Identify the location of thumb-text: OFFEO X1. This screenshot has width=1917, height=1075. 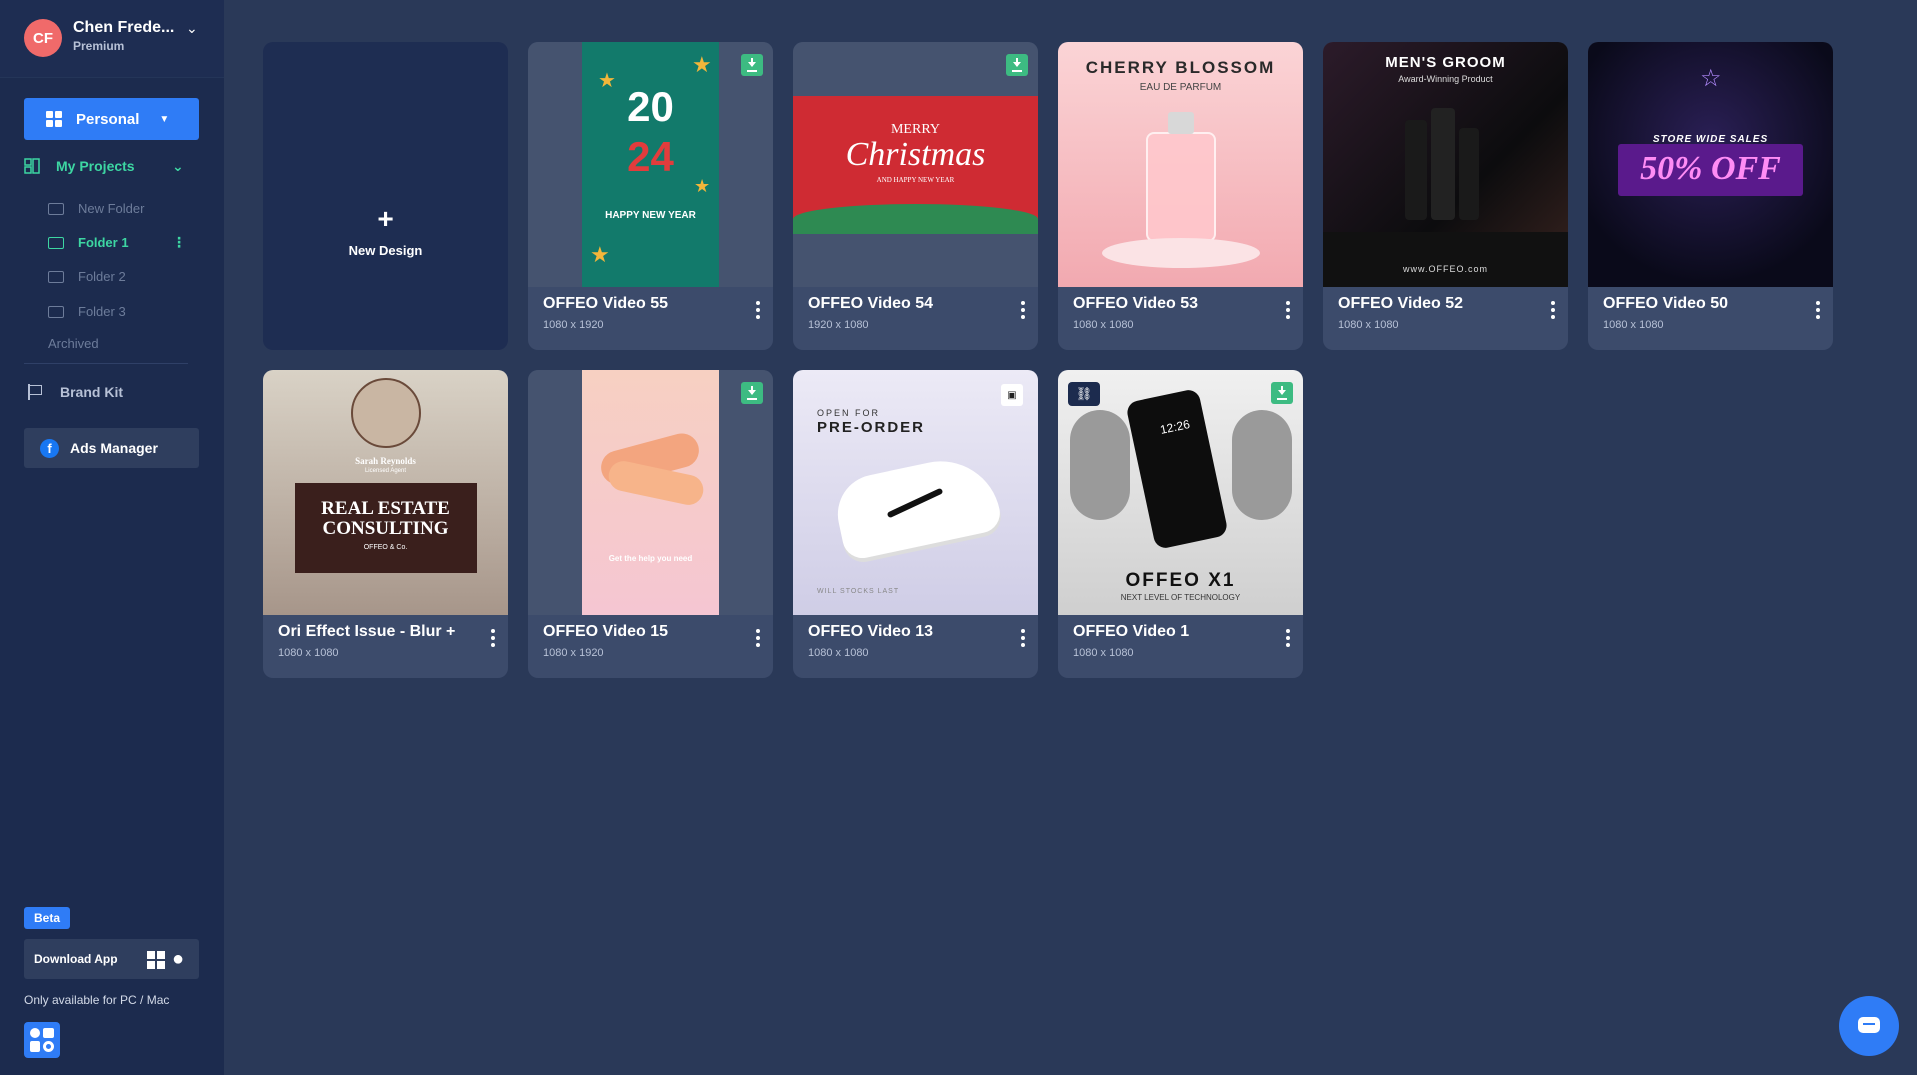
(1180, 580).